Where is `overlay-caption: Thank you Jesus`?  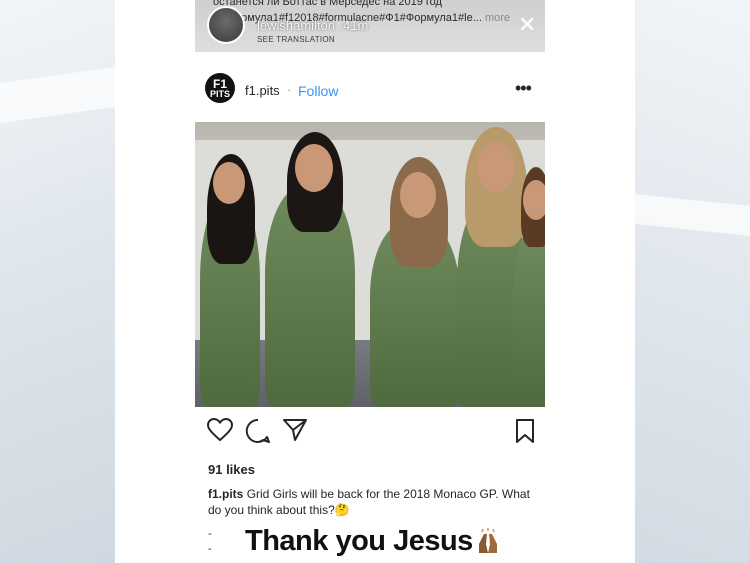 overlay-caption: Thank you Jesus is located at coordinates (374, 541).